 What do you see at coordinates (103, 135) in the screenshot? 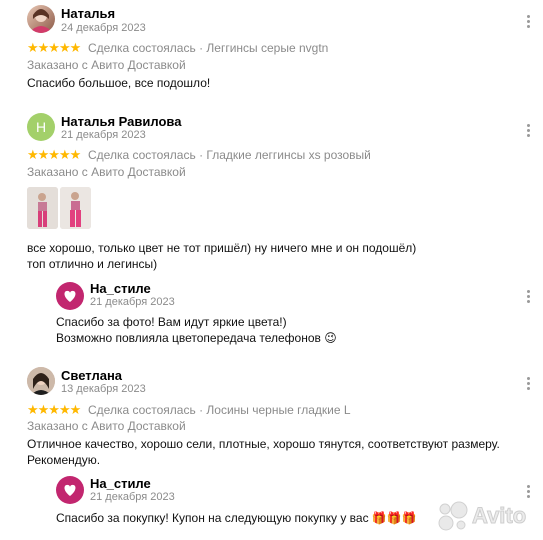
I see `review-date: 21 декабря 2023` at bounding box center [103, 135].